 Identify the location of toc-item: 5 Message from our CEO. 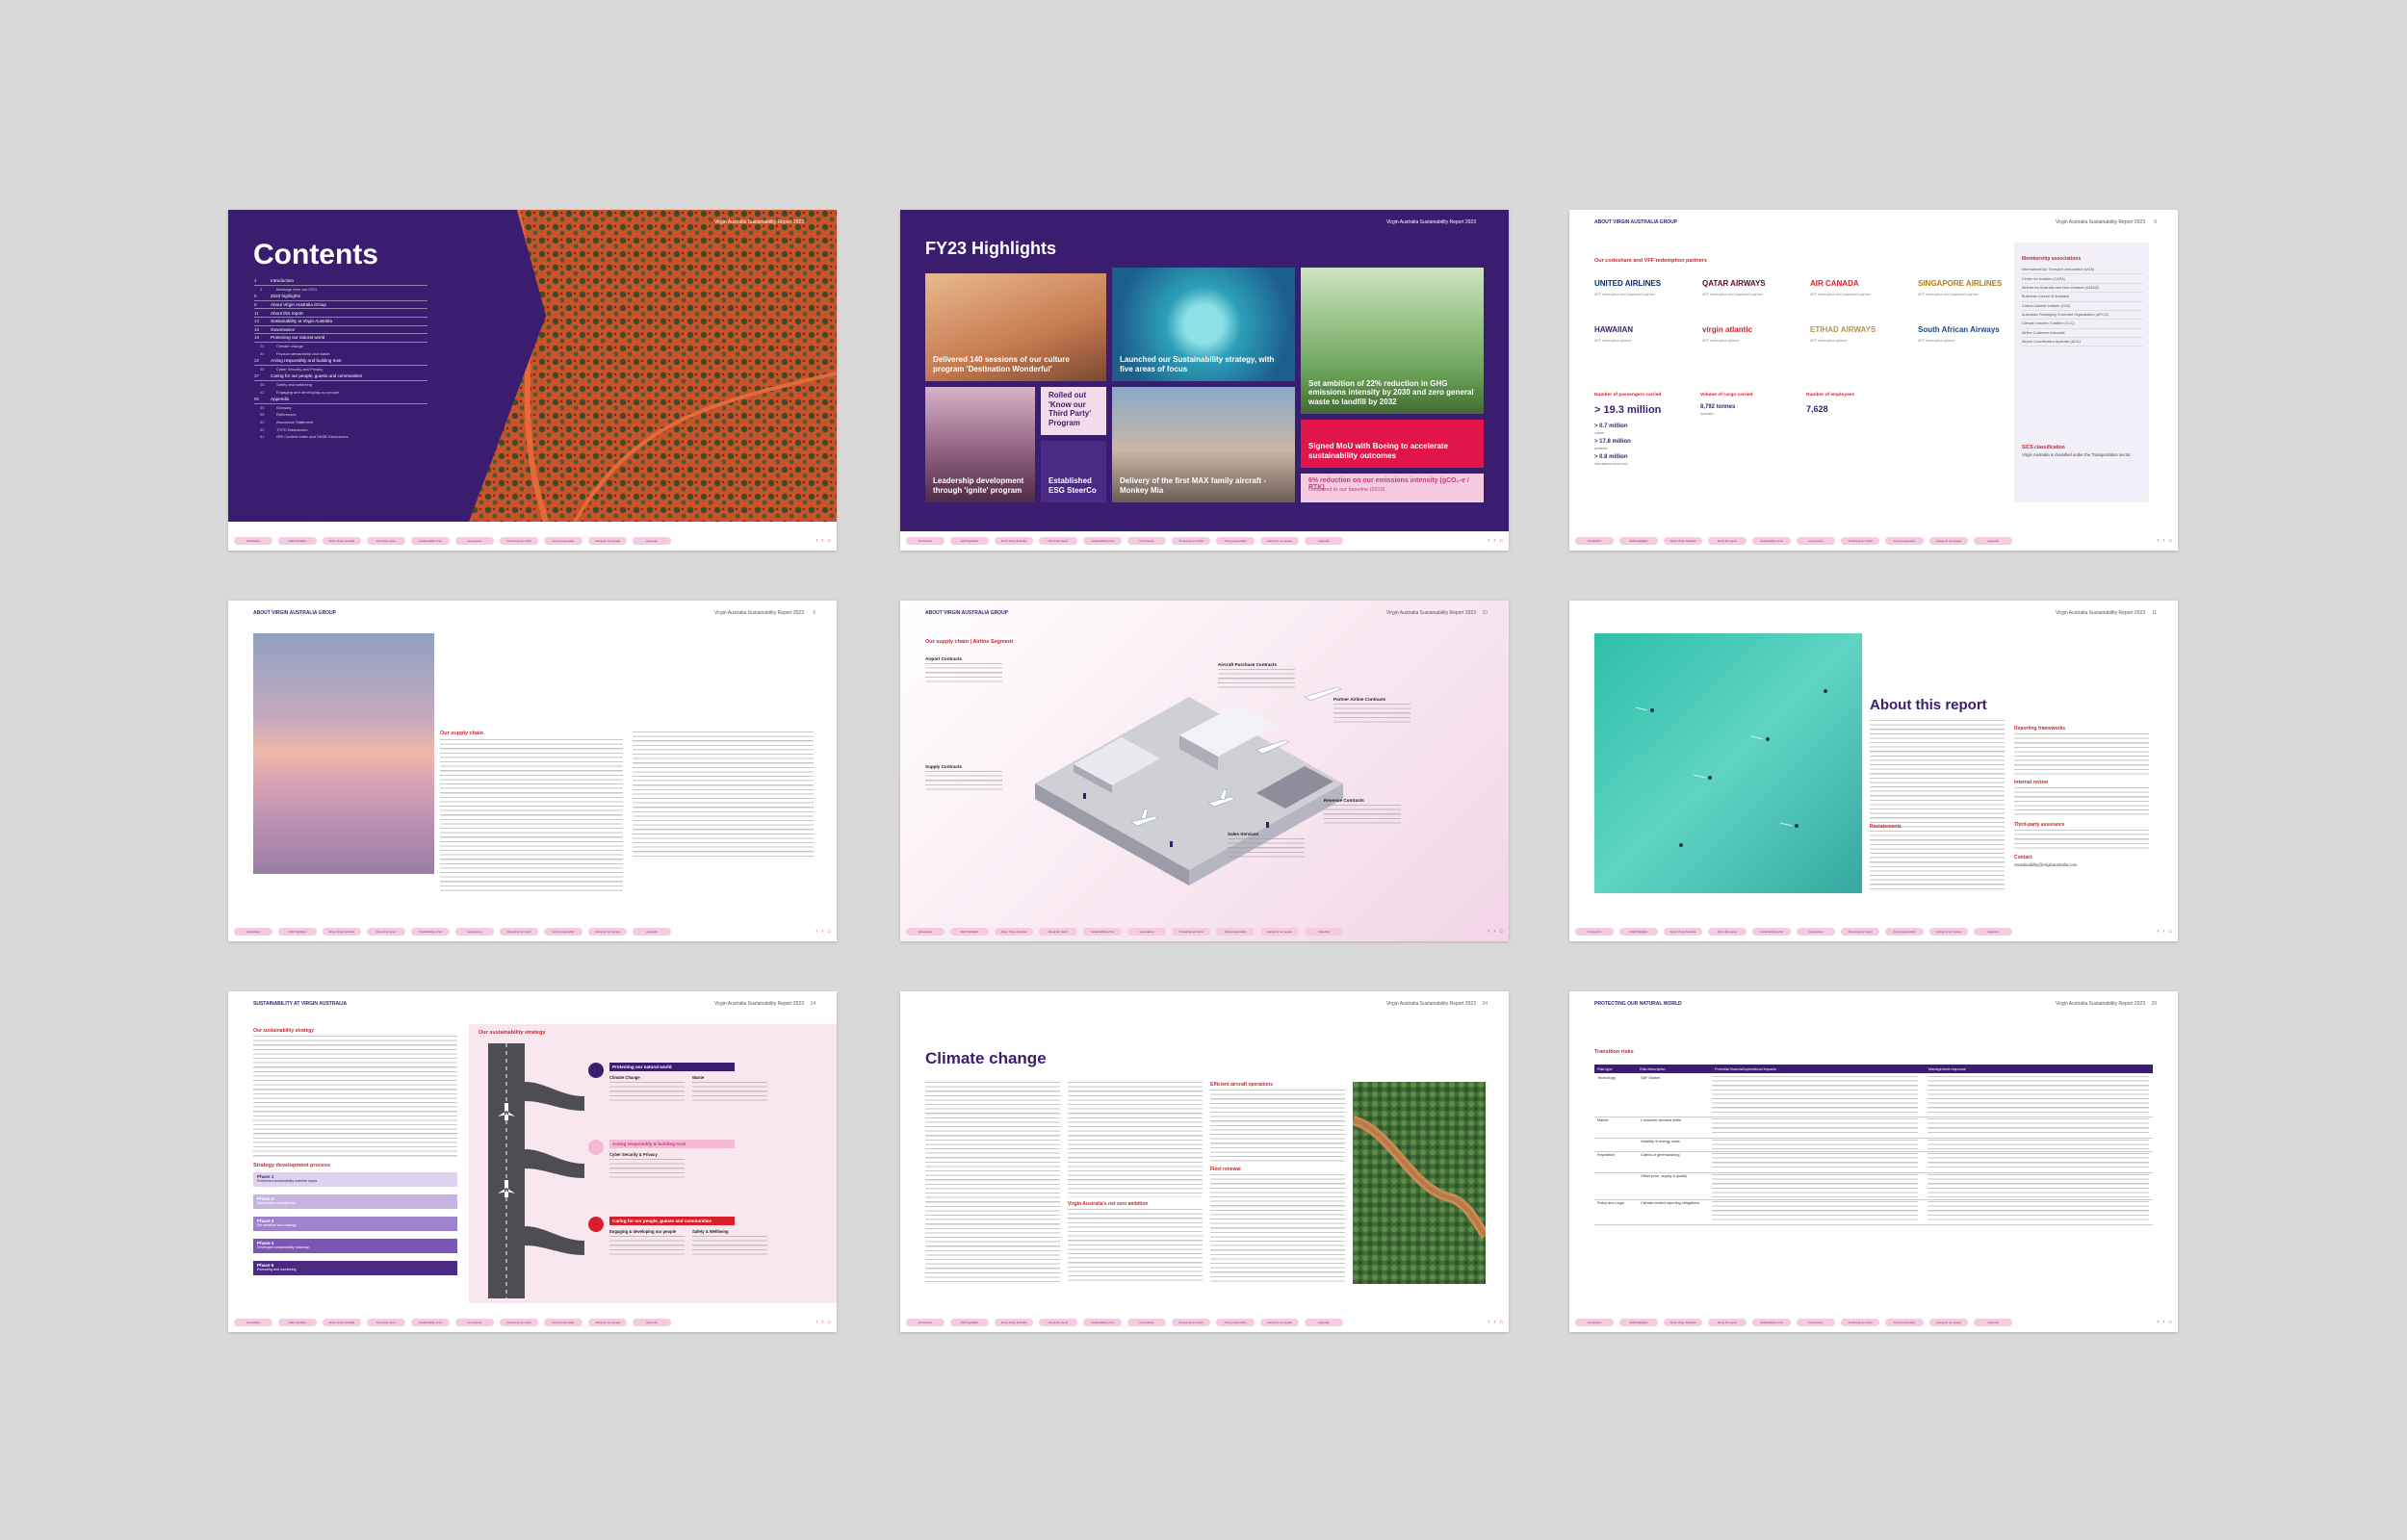
(340, 290).